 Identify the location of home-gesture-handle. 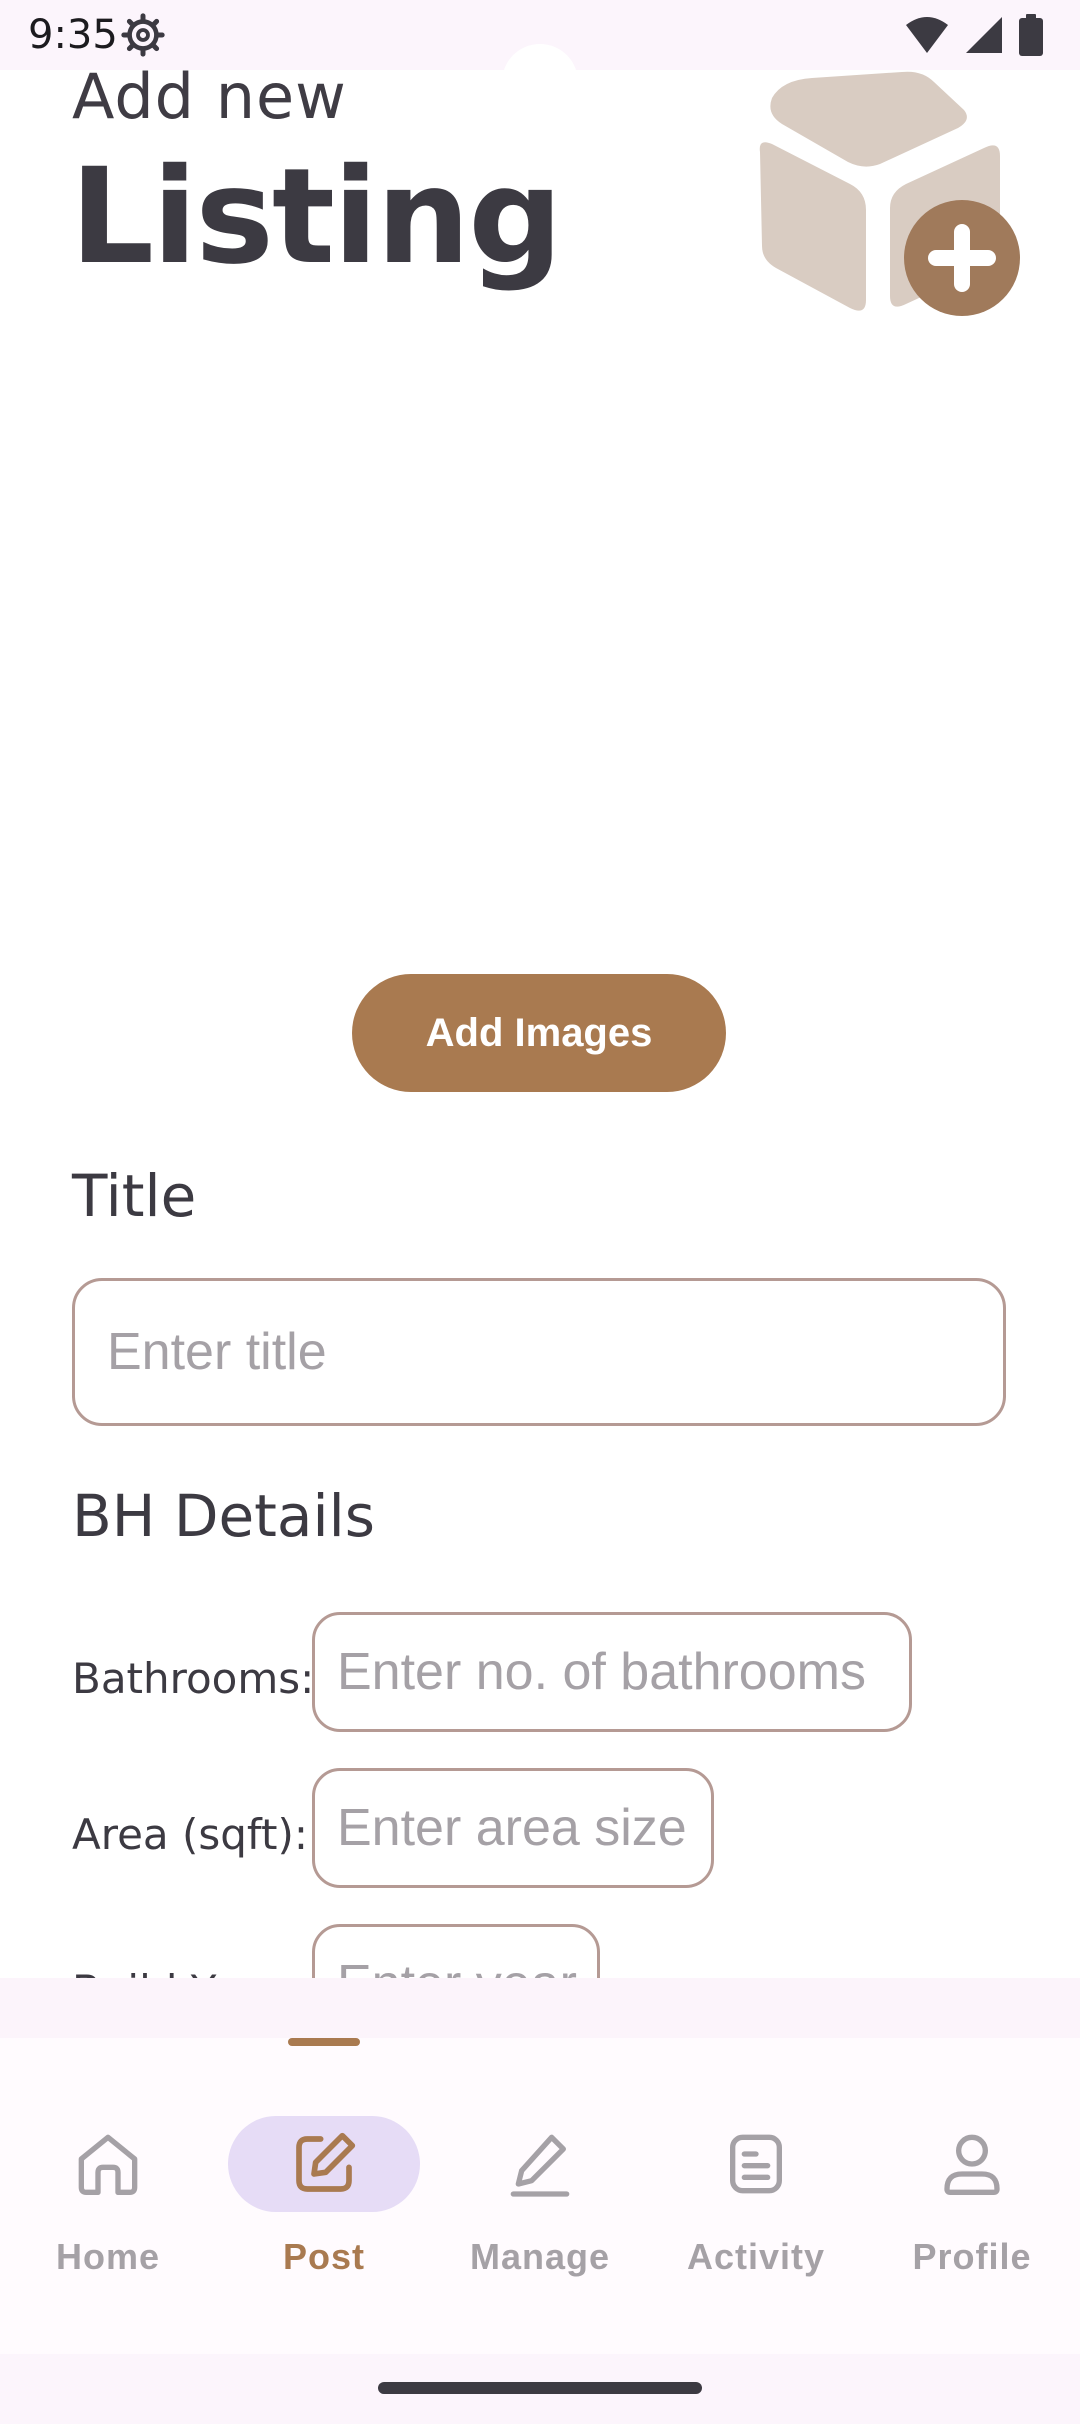
(540, 2388).